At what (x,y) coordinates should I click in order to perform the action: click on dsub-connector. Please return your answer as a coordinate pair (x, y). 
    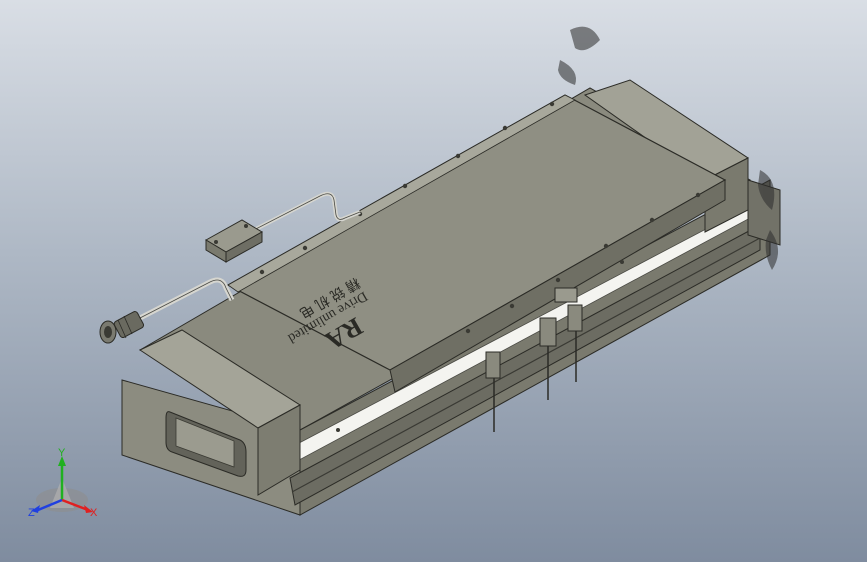
    Looking at the image, I should click on (234, 241).